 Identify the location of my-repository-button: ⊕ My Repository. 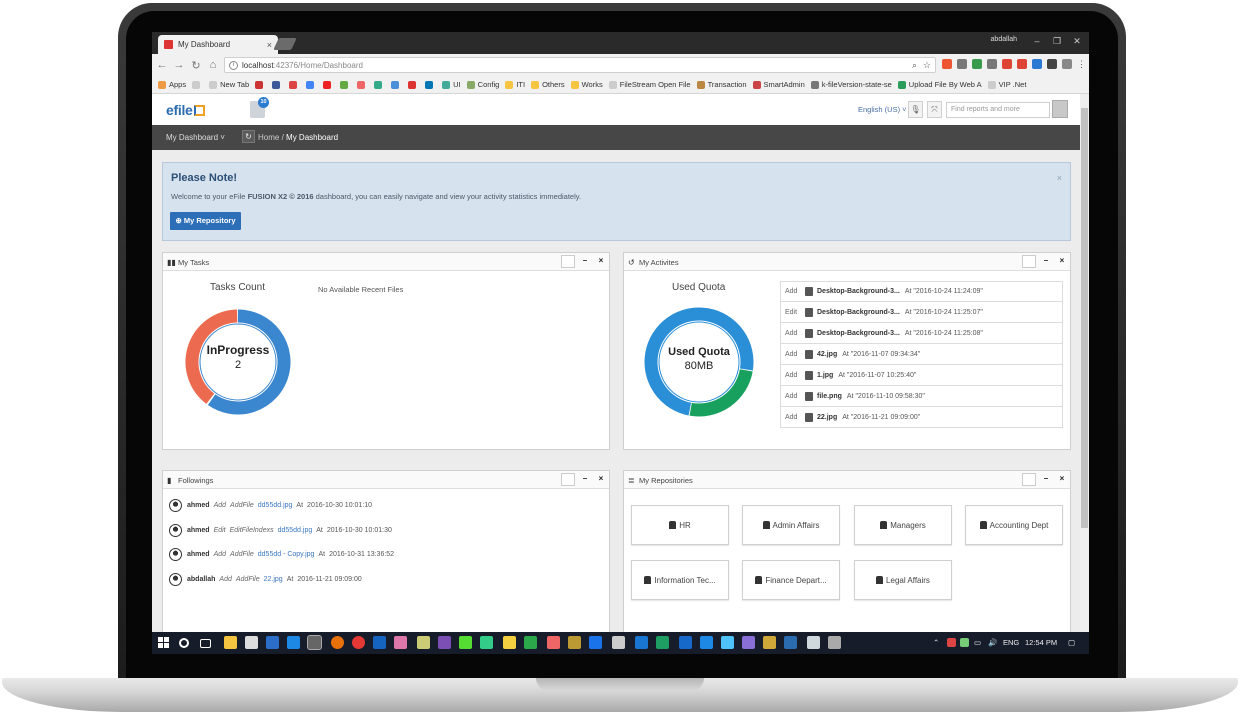
(205, 221).